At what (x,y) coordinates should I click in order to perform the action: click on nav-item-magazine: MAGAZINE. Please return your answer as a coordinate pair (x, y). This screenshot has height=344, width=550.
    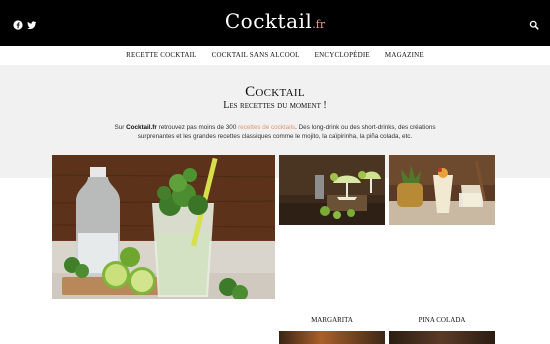
    Looking at the image, I should click on (404, 55).